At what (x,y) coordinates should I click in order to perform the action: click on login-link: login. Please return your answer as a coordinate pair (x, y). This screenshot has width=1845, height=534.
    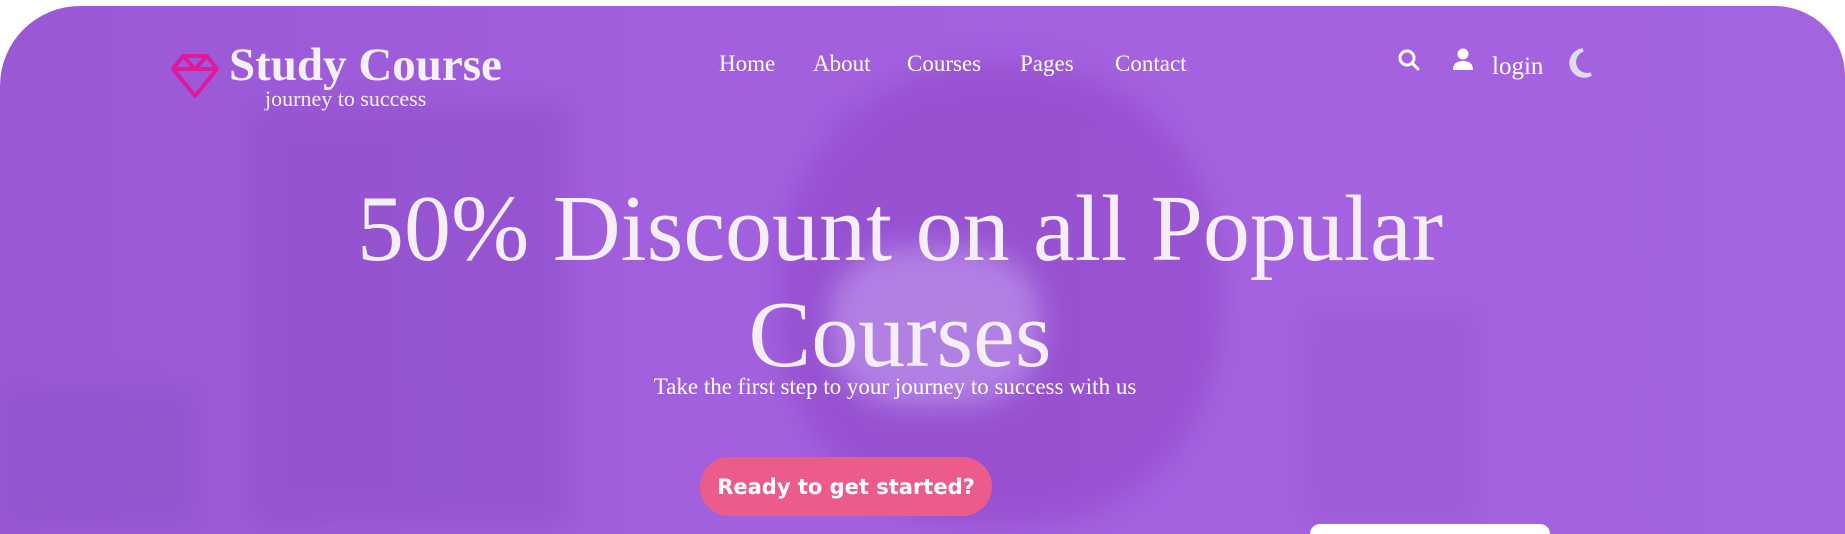
    Looking at the image, I should click on (1517, 67).